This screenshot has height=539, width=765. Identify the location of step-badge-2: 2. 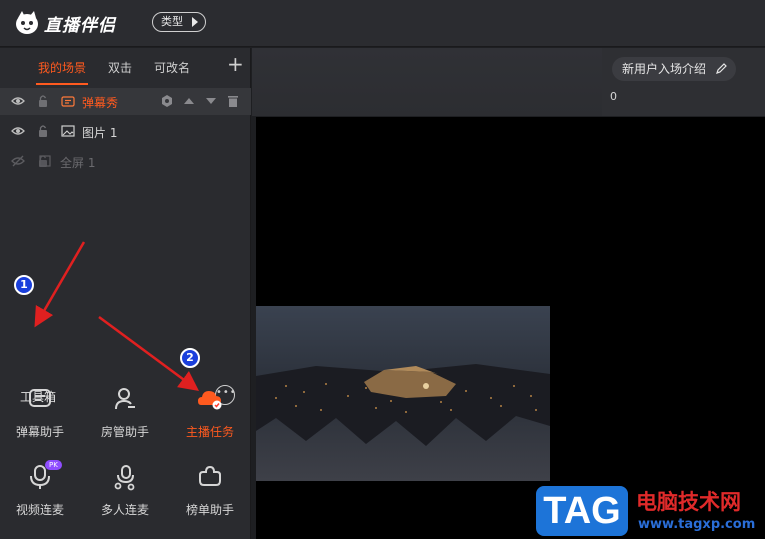
(190, 358).